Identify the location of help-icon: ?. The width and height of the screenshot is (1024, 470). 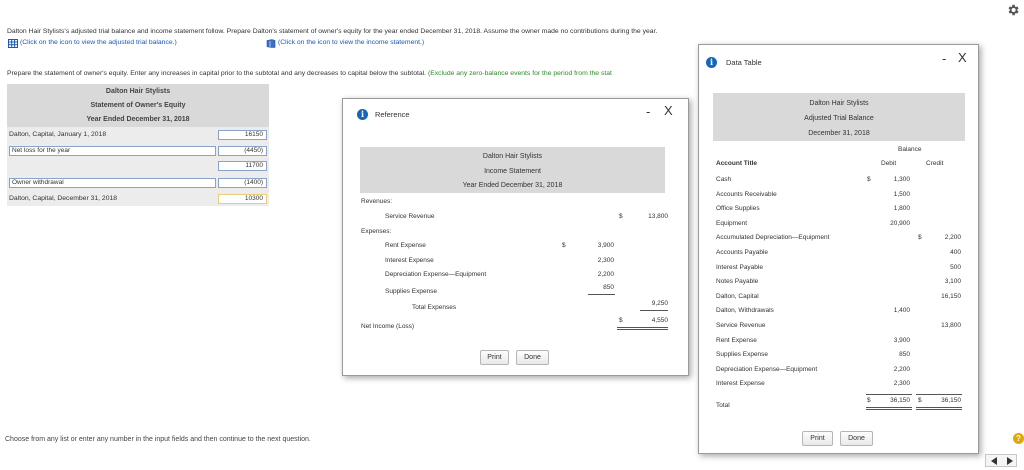
(1018, 438).